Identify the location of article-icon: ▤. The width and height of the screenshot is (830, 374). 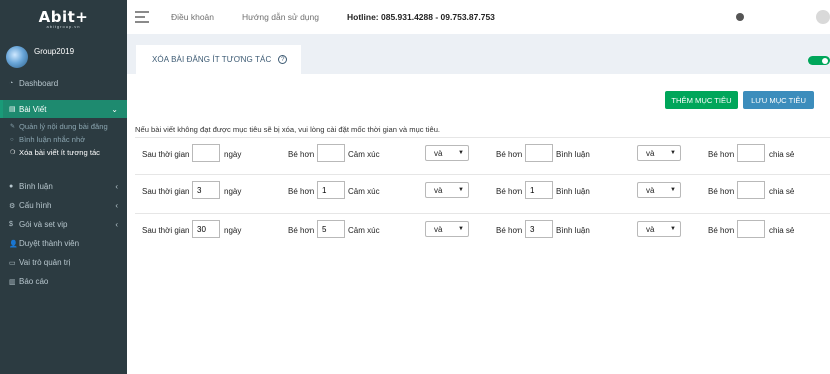
(12, 109).